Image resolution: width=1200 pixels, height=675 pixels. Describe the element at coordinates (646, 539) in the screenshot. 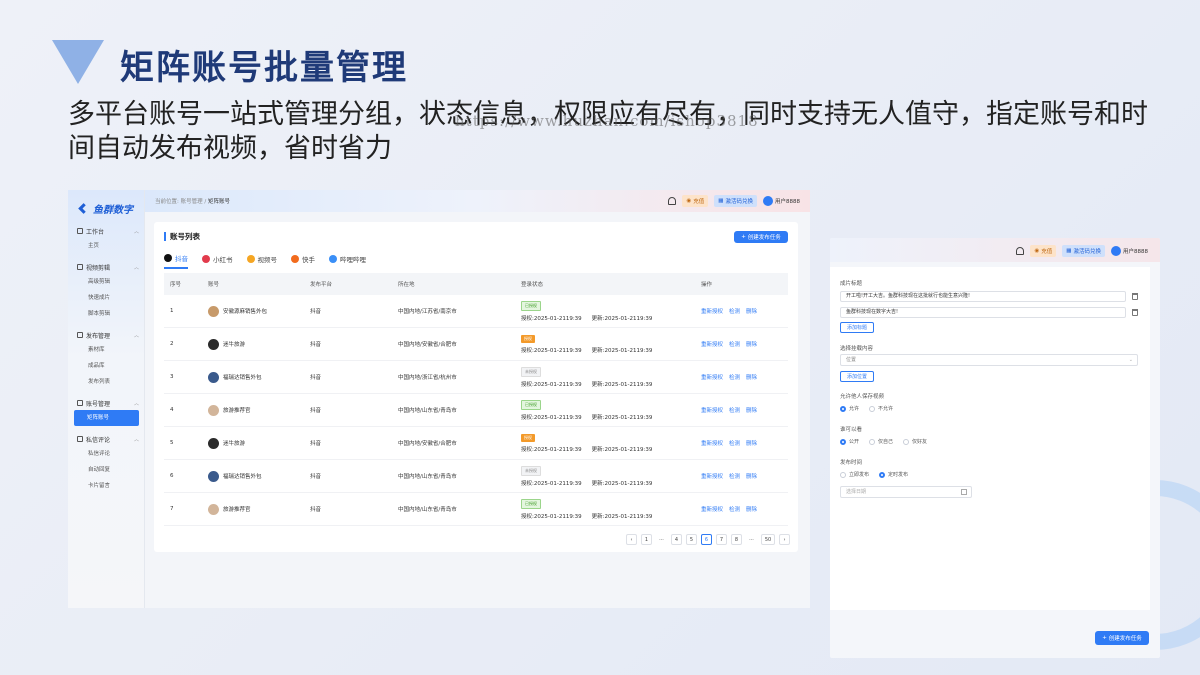

I see `page-button: 1` at that location.